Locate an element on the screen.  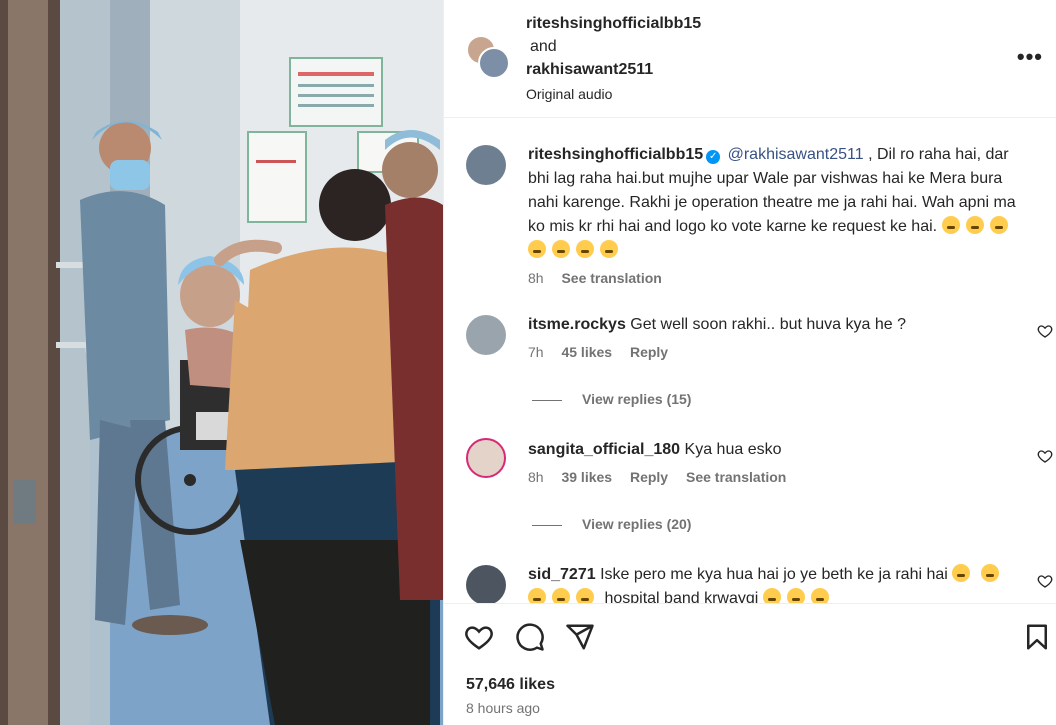
comment-text-continued: hospital band krwayqi is located at coordinates (681, 596).